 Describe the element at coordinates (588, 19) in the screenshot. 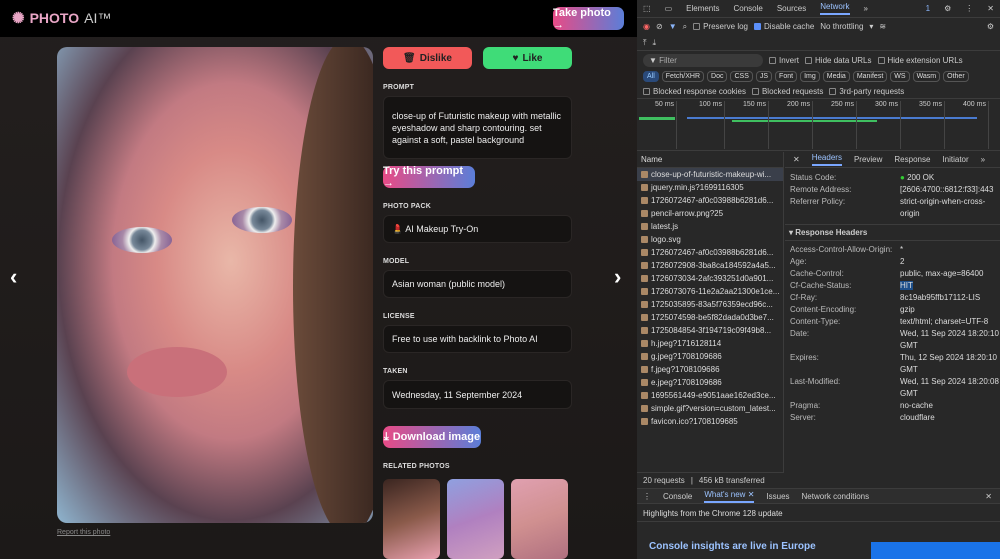

I see `take-photo-button: Take photo →` at that location.